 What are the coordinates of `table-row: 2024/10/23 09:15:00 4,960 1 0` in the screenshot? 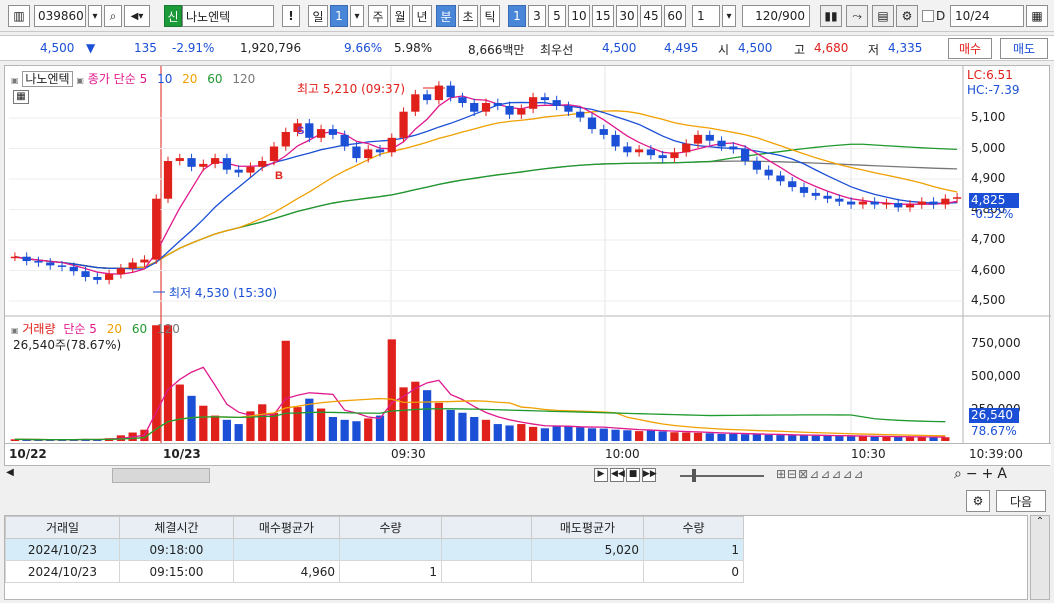 It's located at (374, 571).